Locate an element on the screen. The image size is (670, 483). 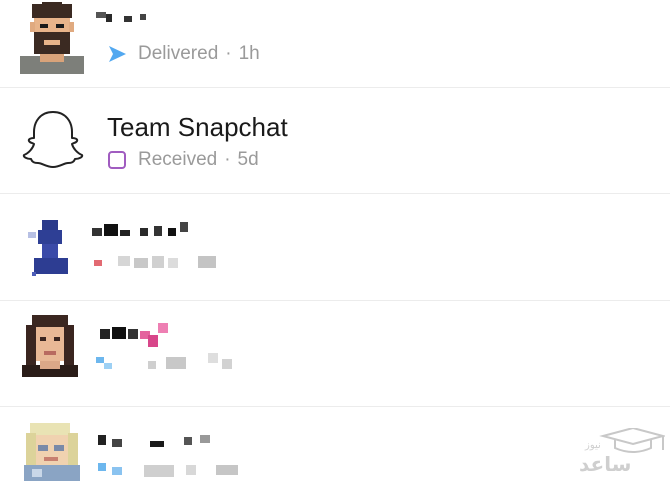
chat-status-line: Delivered · 1h is located at coordinates (183, 54).